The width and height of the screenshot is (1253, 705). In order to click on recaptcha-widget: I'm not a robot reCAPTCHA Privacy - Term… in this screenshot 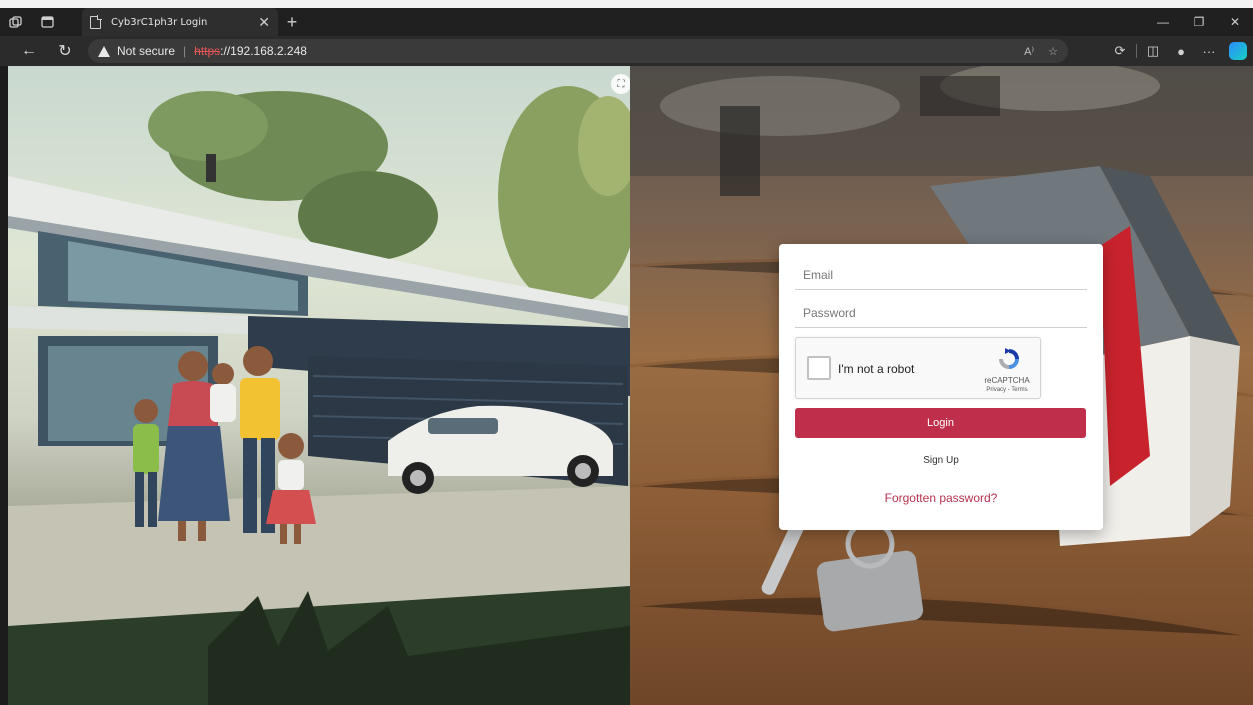, I will do `click(918, 368)`.